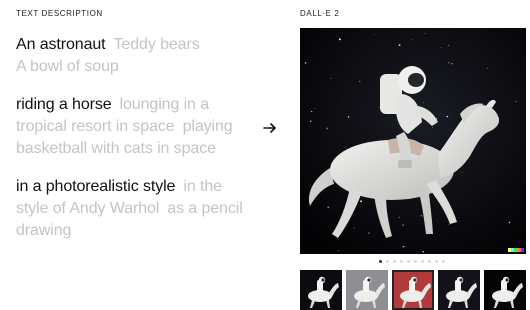 The width and height of the screenshot is (530, 310). What do you see at coordinates (95, 186) in the screenshot?
I see `prompt-option-selected: in a photorealistic style` at bounding box center [95, 186].